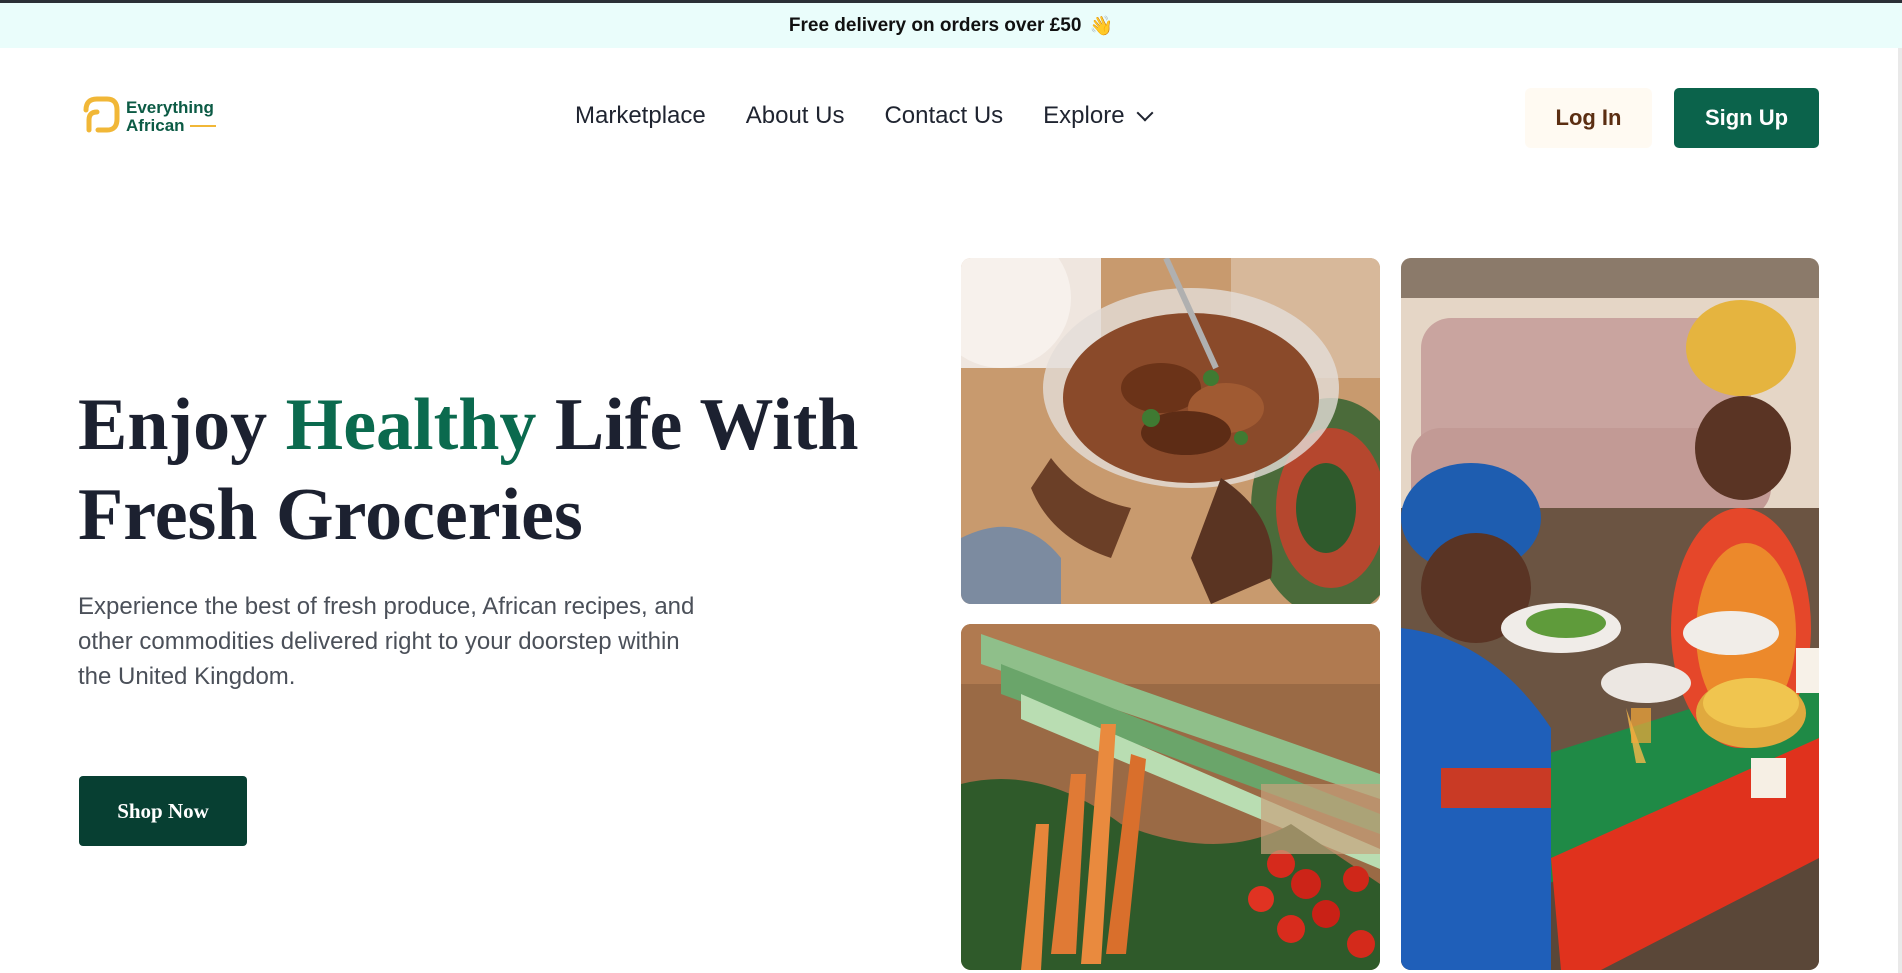  I want to click on signup-button: Sign Up, so click(1746, 118).